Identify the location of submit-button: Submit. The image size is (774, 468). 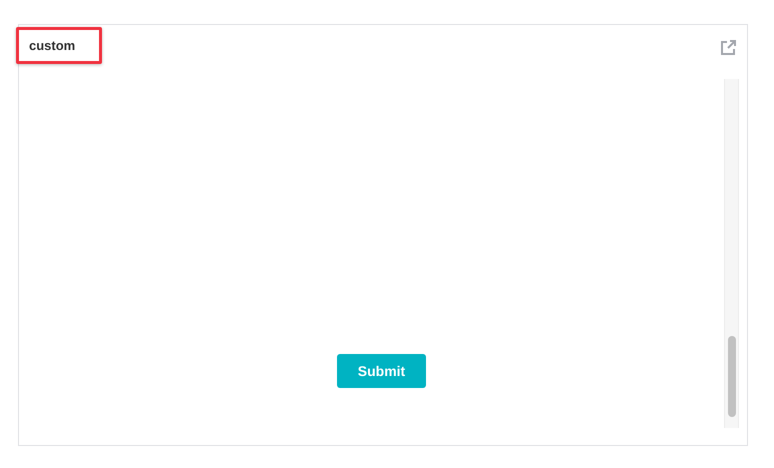
(381, 371).